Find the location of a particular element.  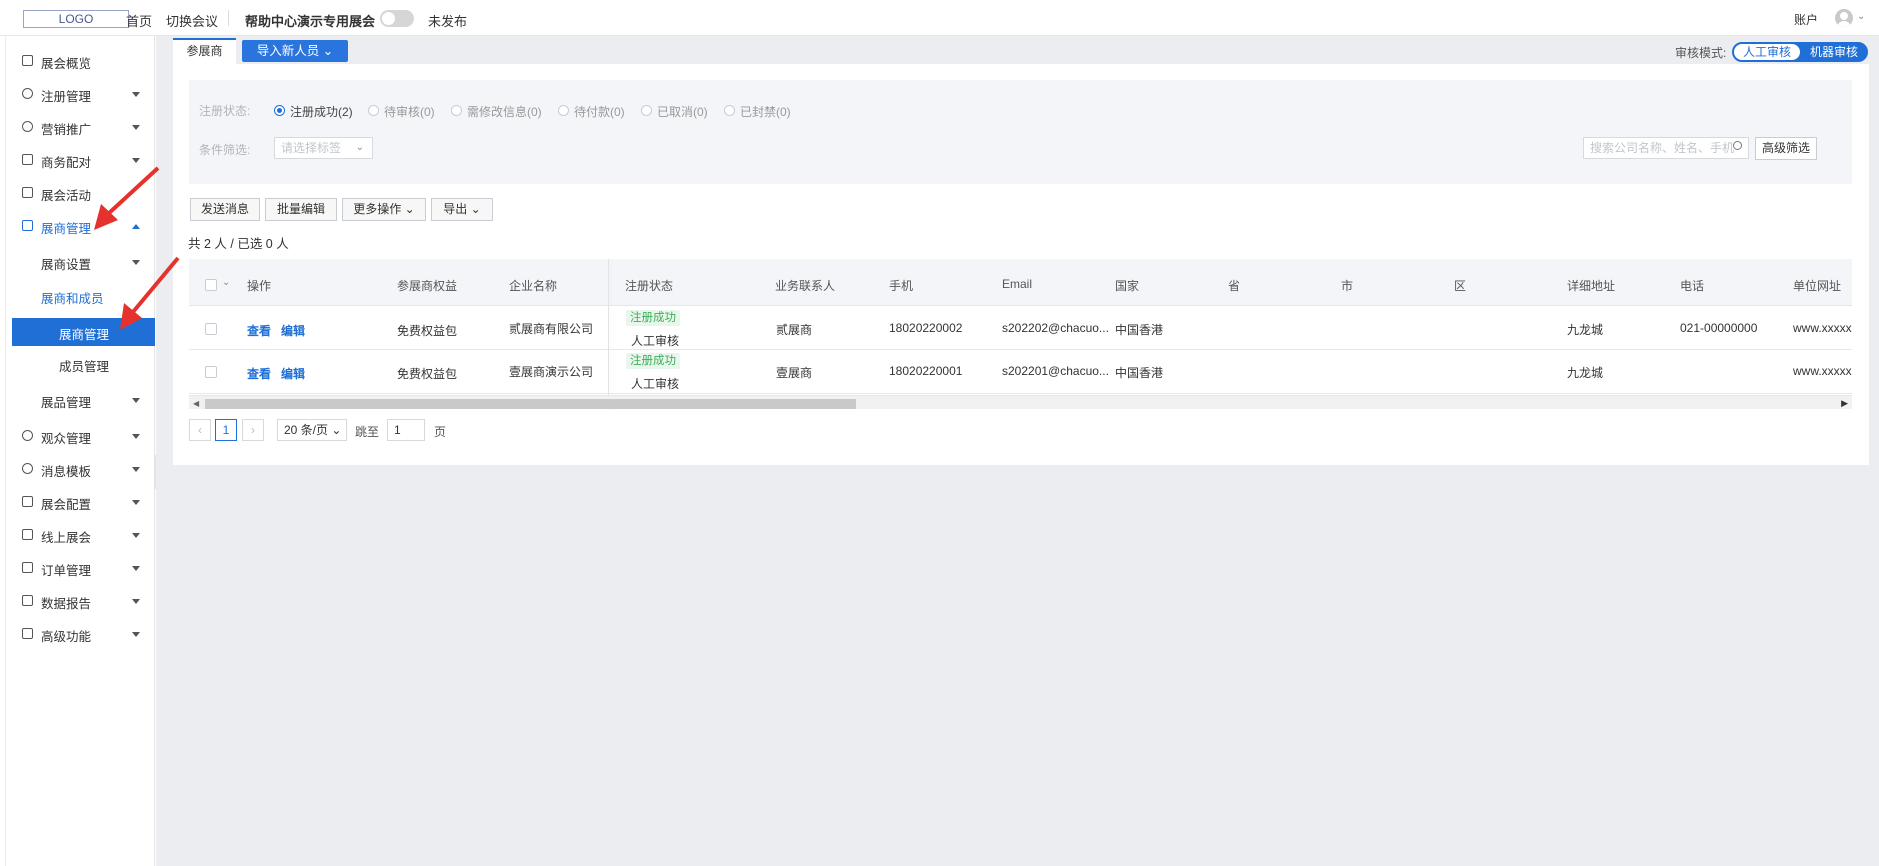

filter-panel is located at coordinates (1020, 132).